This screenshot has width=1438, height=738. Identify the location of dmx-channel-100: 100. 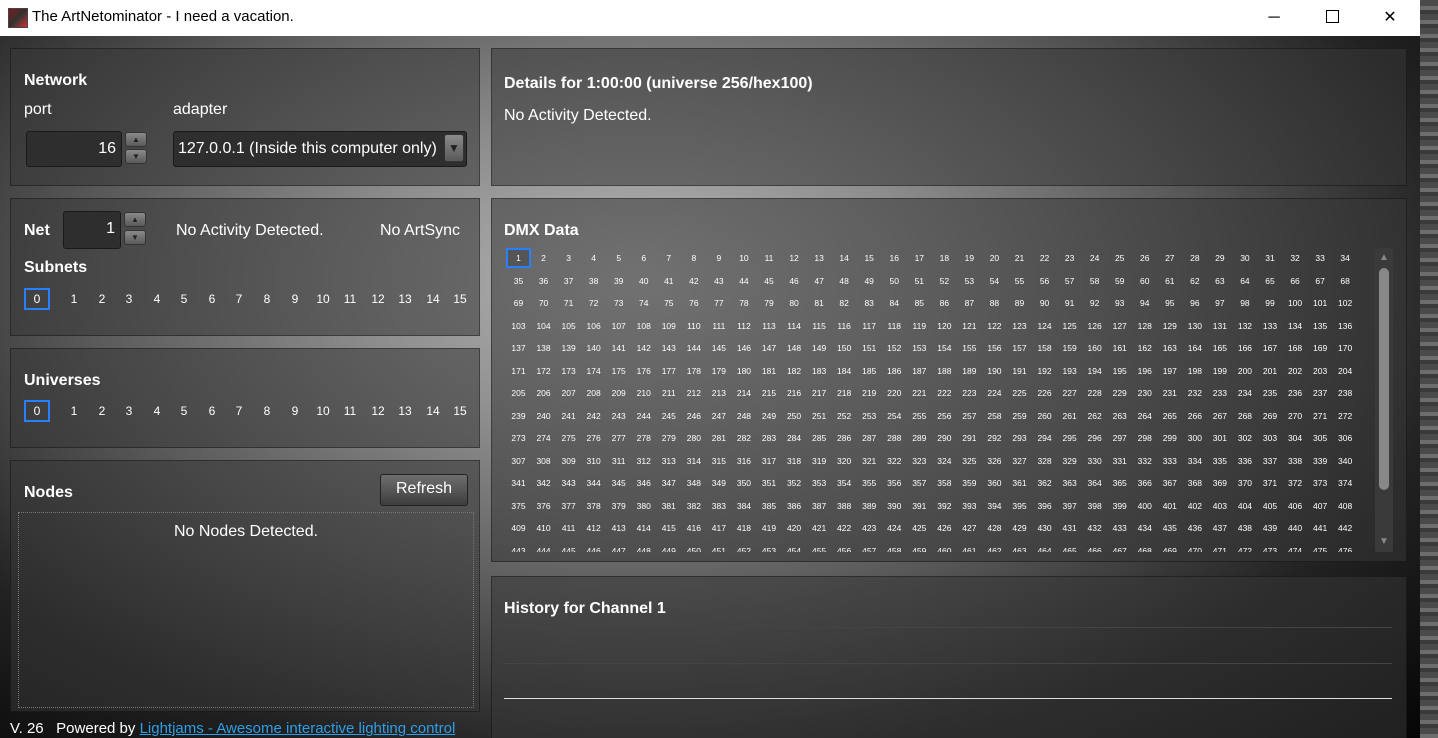
(1295, 303).